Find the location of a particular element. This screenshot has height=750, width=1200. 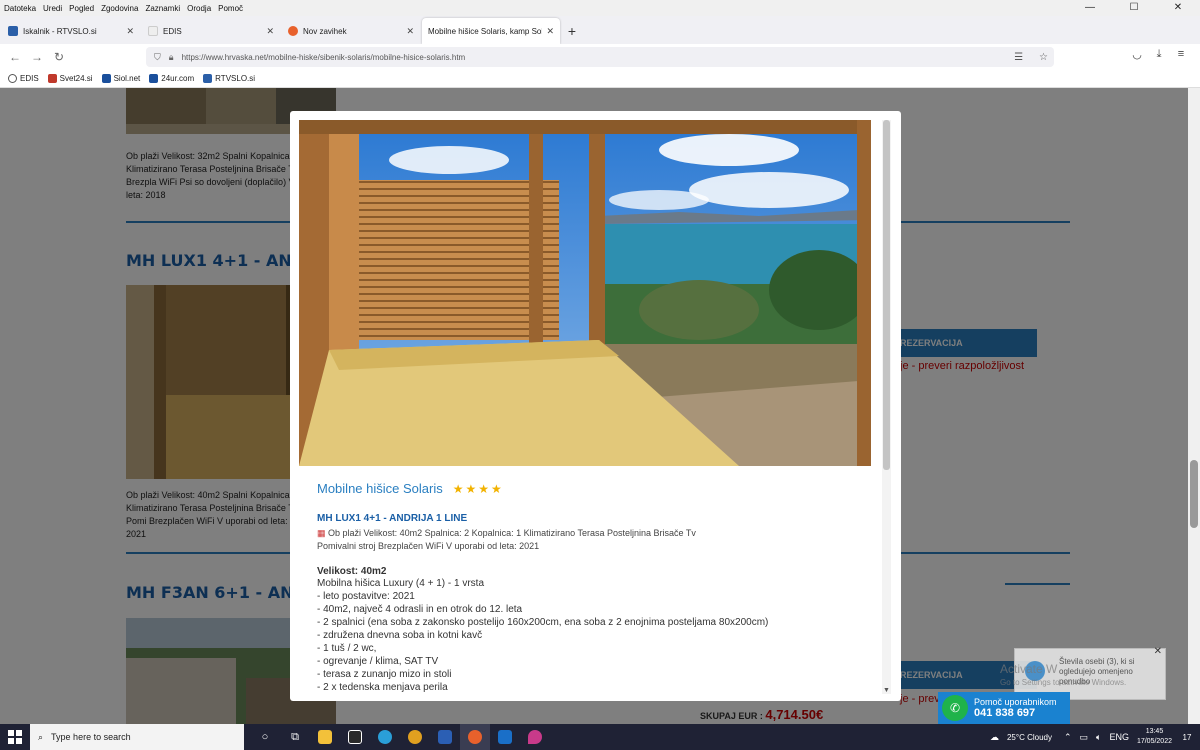

tab-label: Nov zavihek is located at coordinates (325, 31).